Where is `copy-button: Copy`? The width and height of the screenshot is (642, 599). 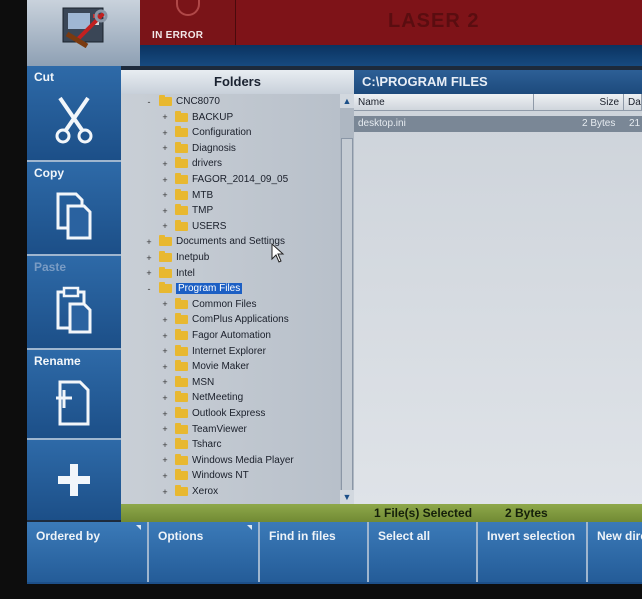 copy-button: Copy is located at coordinates (74, 209).